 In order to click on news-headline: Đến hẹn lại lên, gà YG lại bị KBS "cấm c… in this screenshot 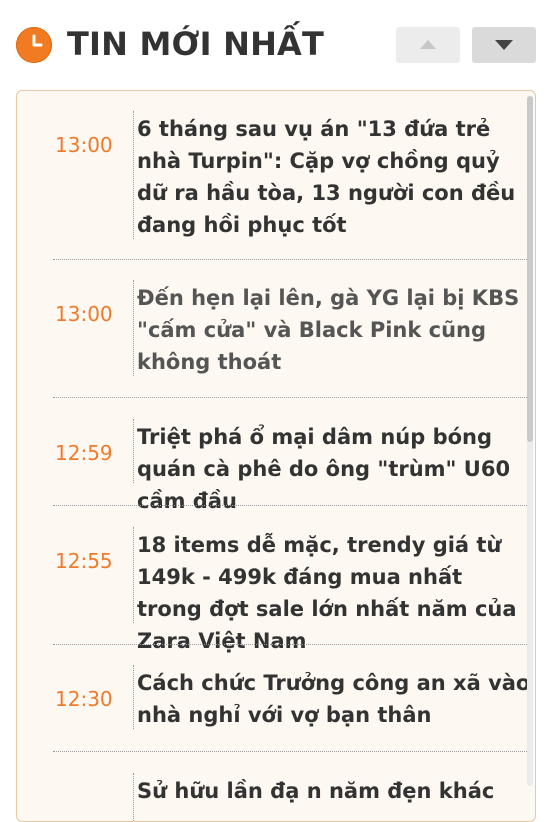, I will do `click(335, 330)`.